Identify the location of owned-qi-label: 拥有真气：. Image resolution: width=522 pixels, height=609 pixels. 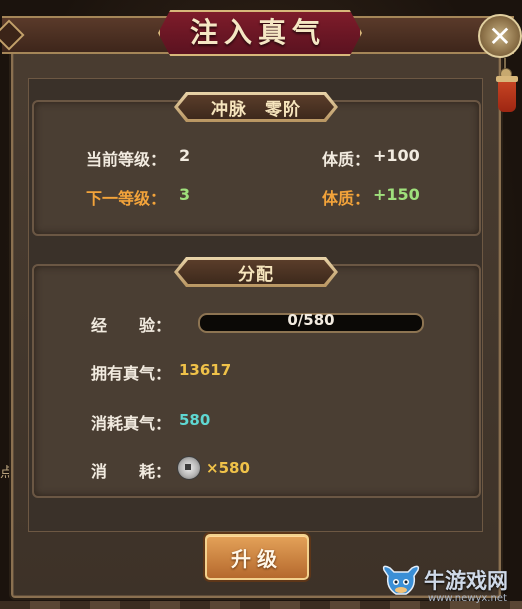
(131, 373).